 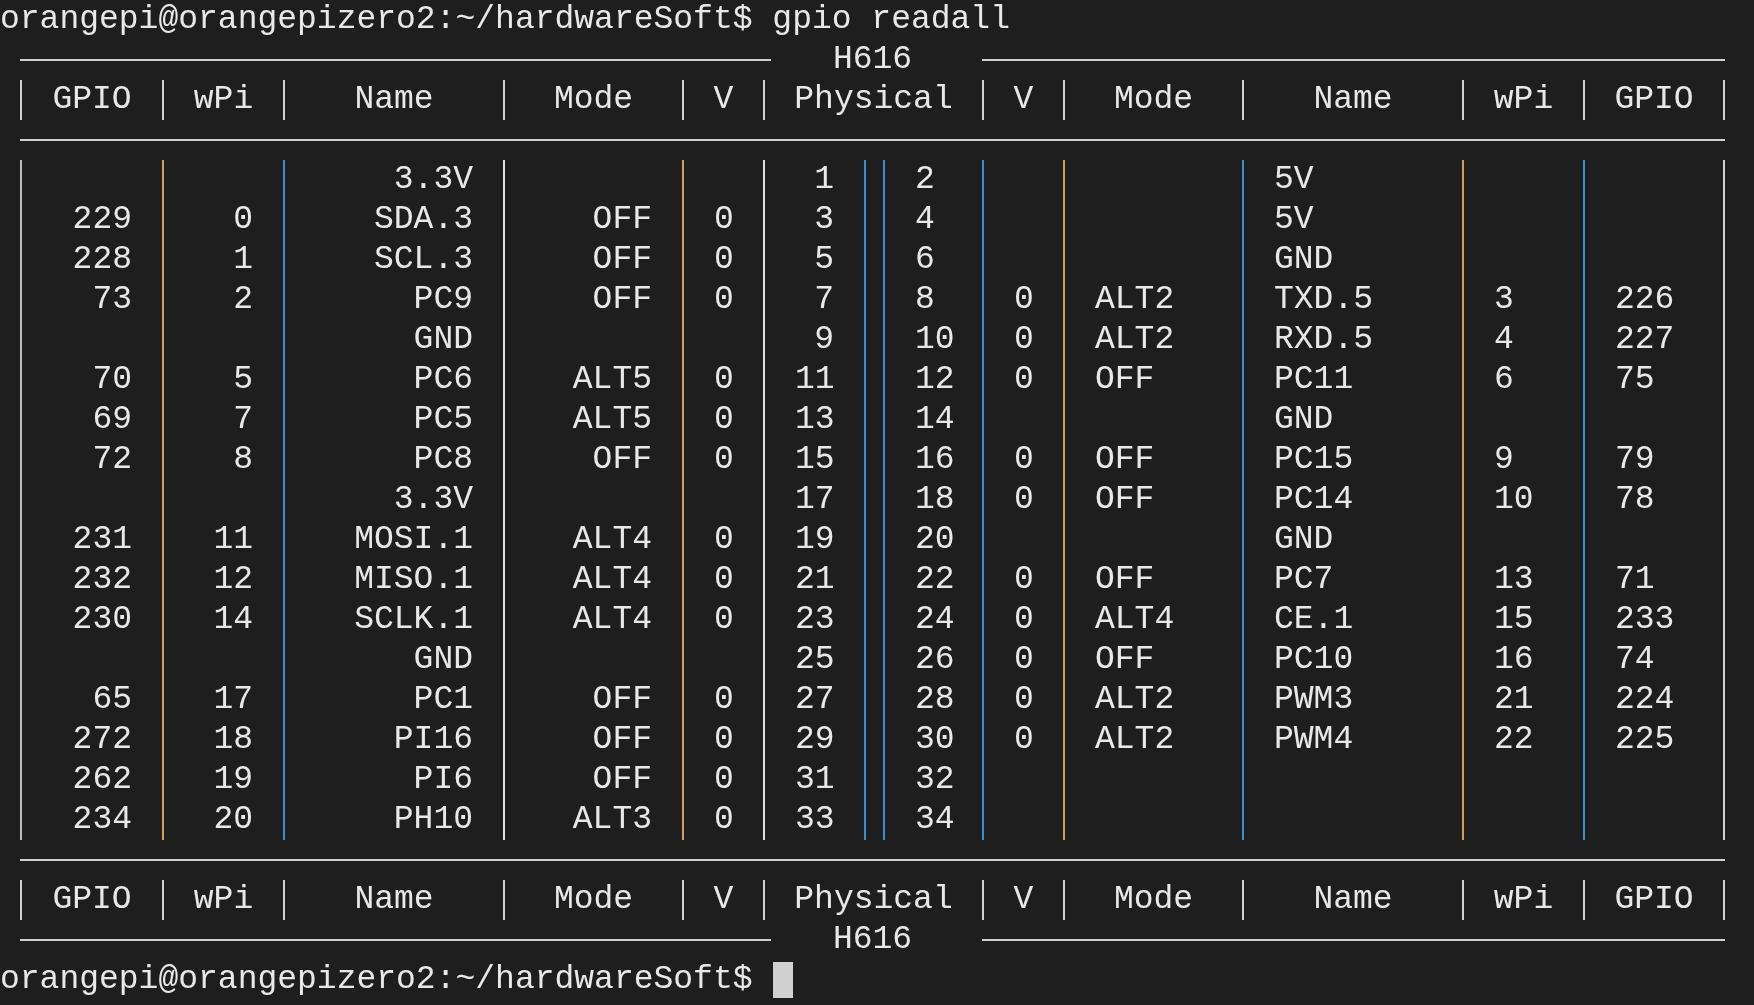 What do you see at coordinates (505, 20) in the screenshot?
I see `command-line: orangepi@orangepizero2:~/hardwareSoft$ gpio readall` at bounding box center [505, 20].